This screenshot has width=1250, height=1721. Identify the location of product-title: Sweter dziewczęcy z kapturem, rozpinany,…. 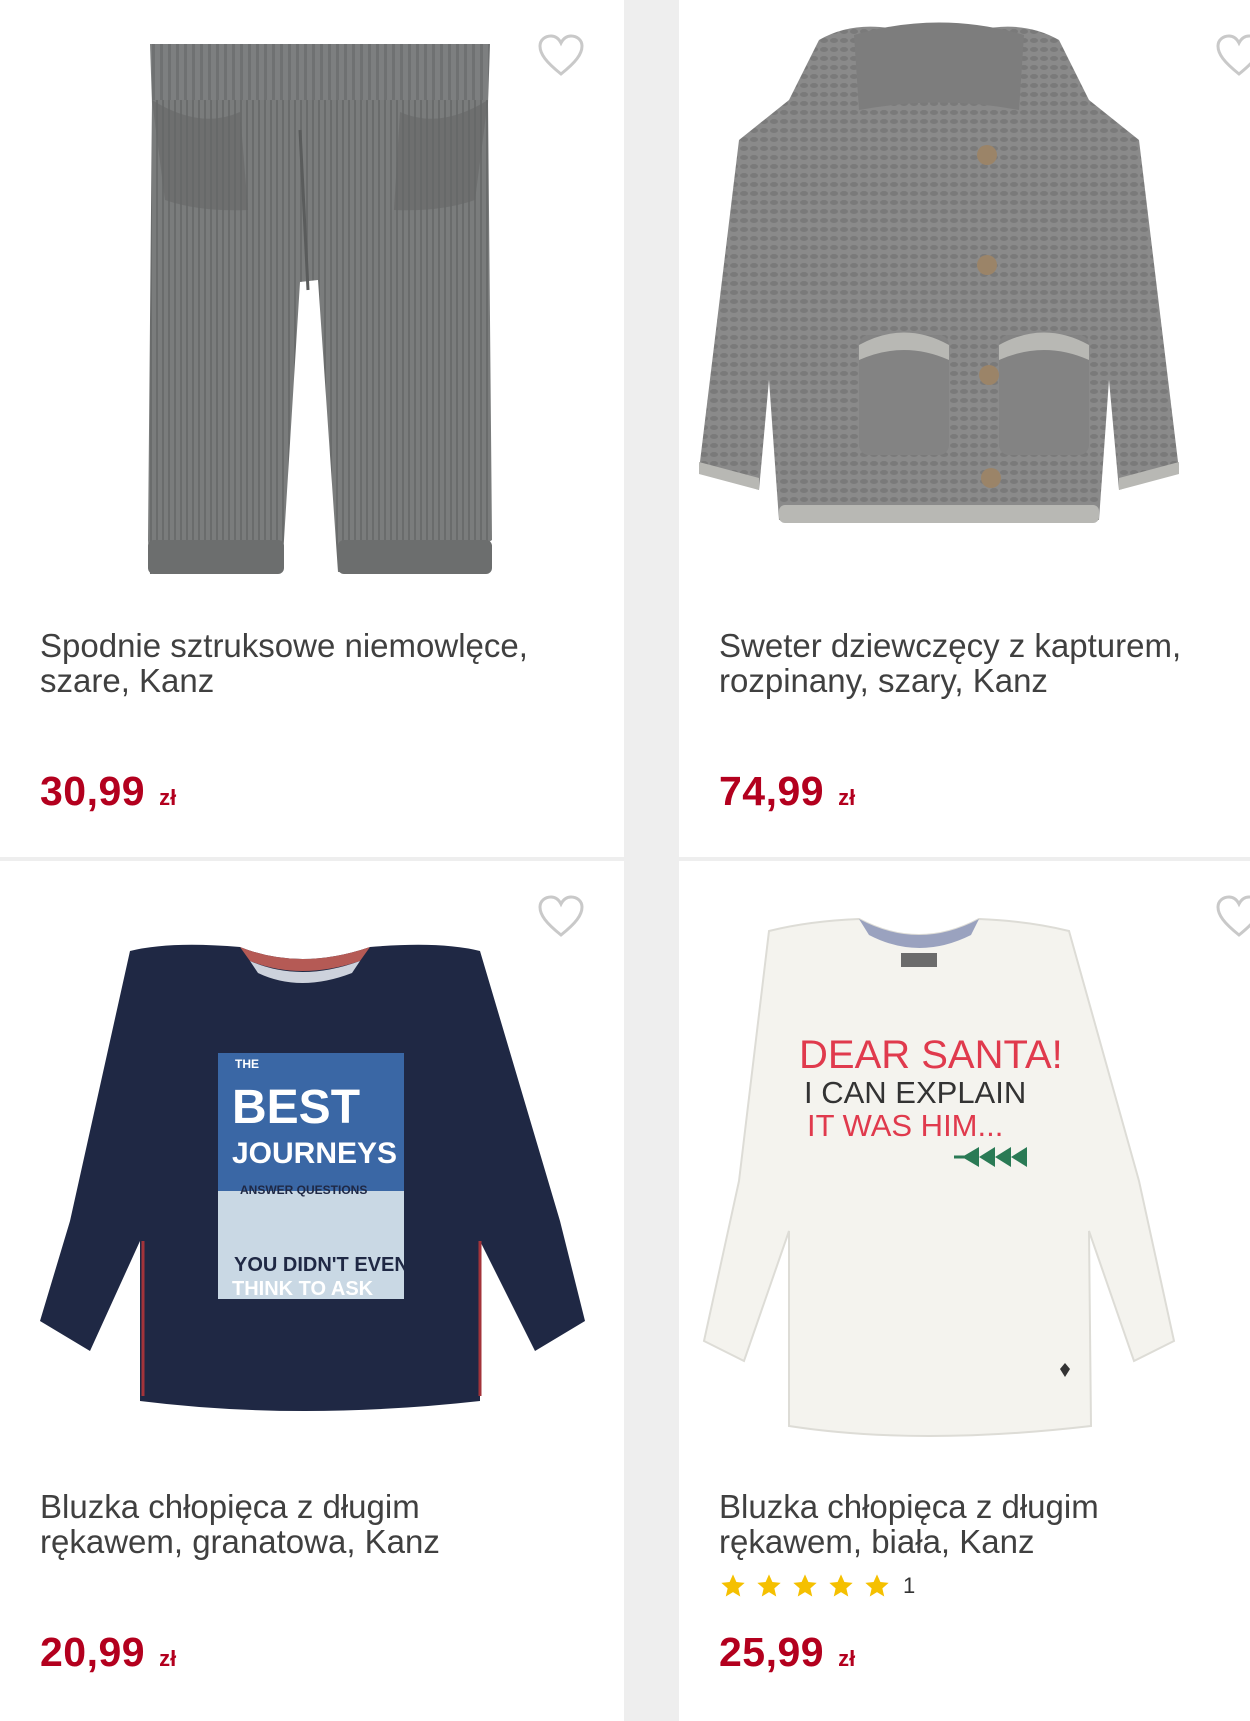
(979, 663).